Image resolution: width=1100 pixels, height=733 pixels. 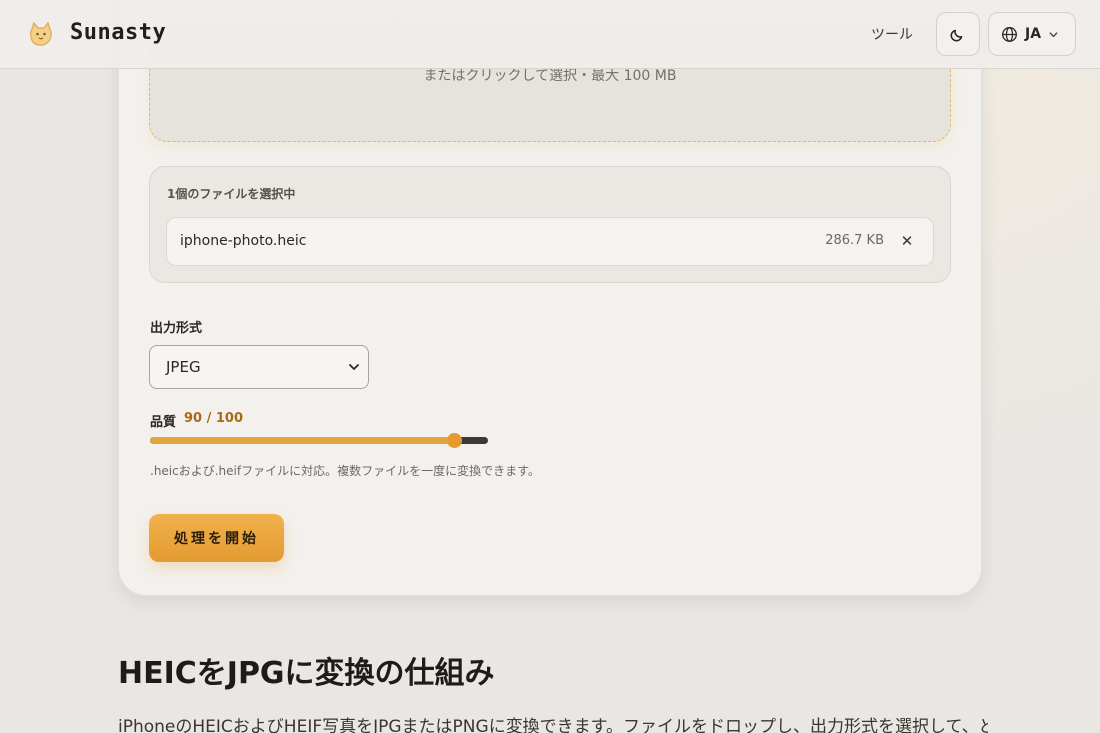 What do you see at coordinates (183, 367) in the screenshot?
I see `output-format-value: JPEG` at bounding box center [183, 367].